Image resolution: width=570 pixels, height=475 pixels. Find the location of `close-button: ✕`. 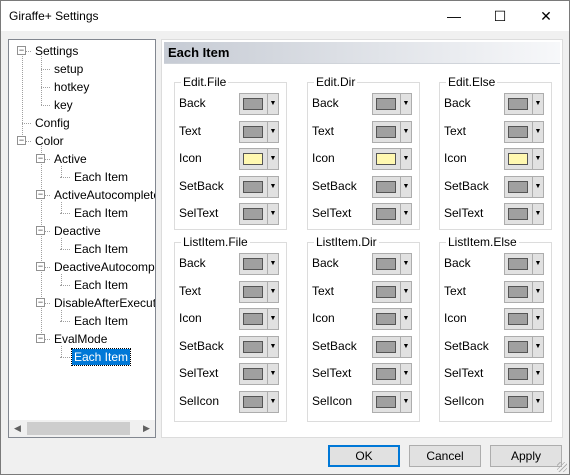

close-button: ✕ is located at coordinates (546, 16).